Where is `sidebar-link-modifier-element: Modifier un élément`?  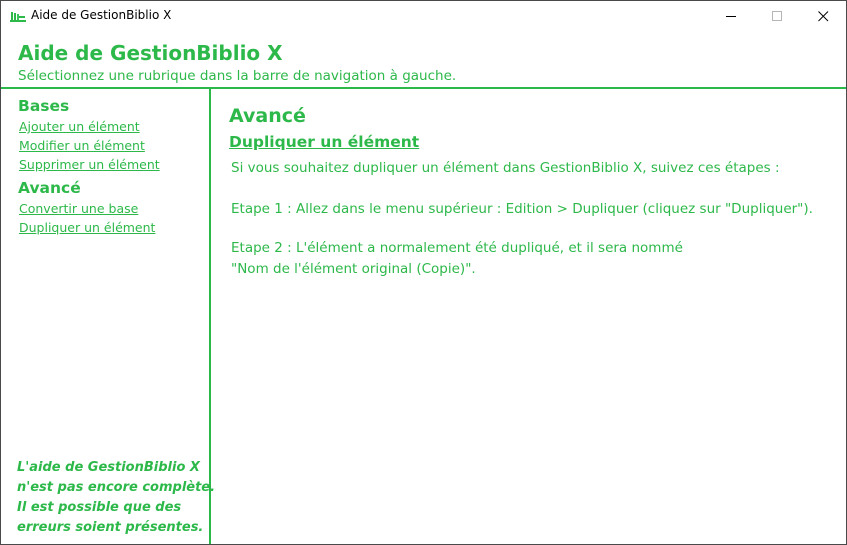
sidebar-link-modifier-element: Modifier un élément is located at coordinates (82, 145).